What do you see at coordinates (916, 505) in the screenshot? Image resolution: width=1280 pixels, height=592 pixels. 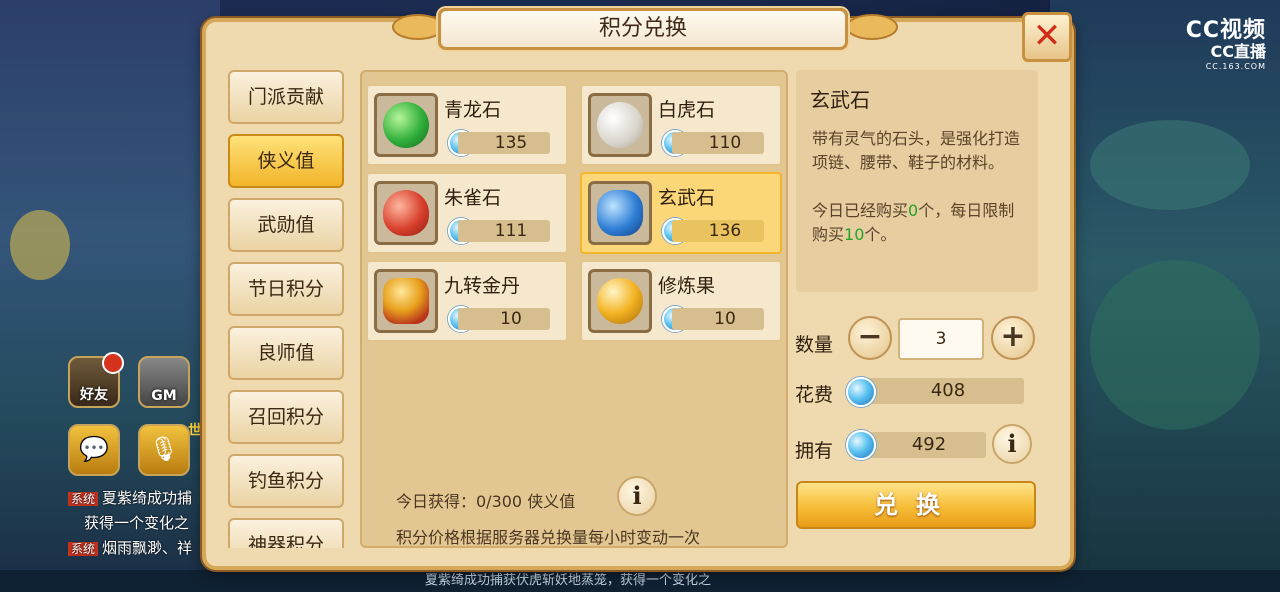 I see `exchange-button: 兑换` at bounding box center [916, 505].